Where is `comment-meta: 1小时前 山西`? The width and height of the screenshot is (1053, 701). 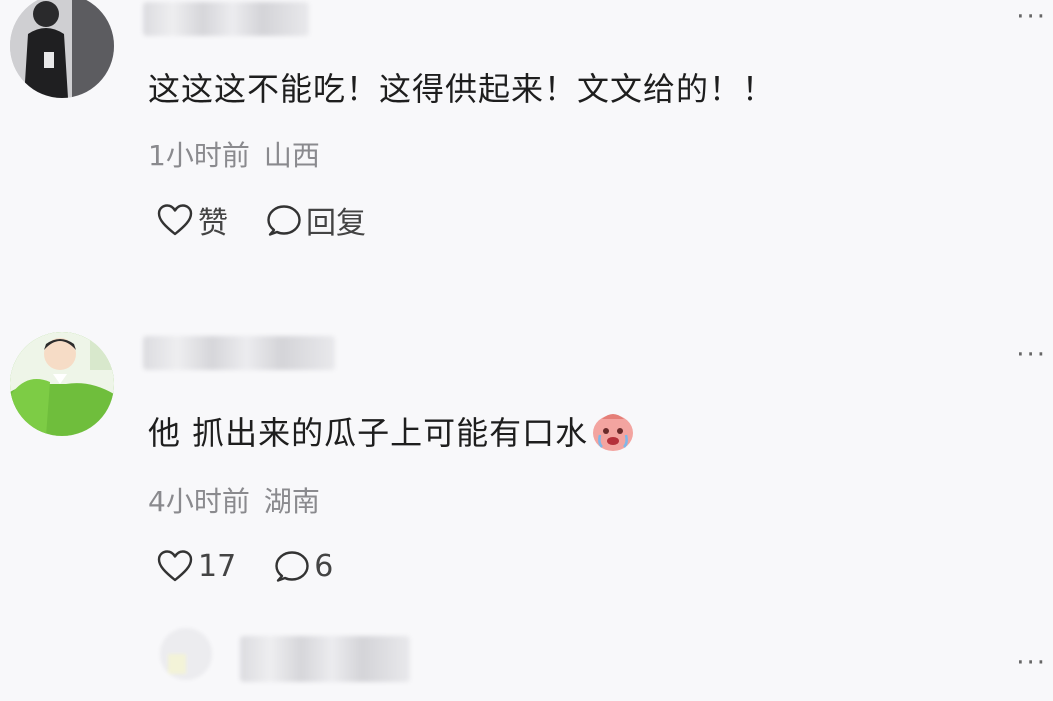 comment-meta: 1小时前 山西 is located at coordinates (234, 154).